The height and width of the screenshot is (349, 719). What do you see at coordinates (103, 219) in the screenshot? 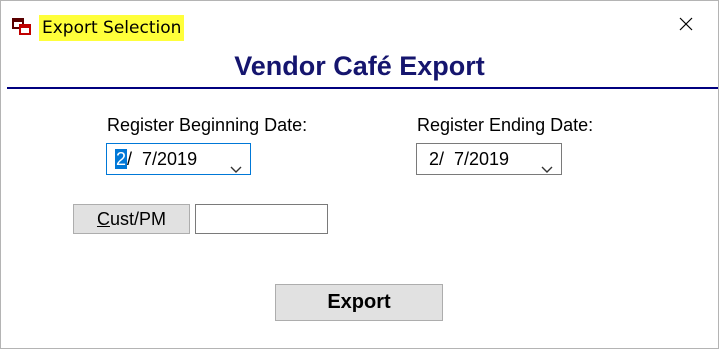
I see `cust-pm-mnemonic: C` at bounding box center [103, 219].